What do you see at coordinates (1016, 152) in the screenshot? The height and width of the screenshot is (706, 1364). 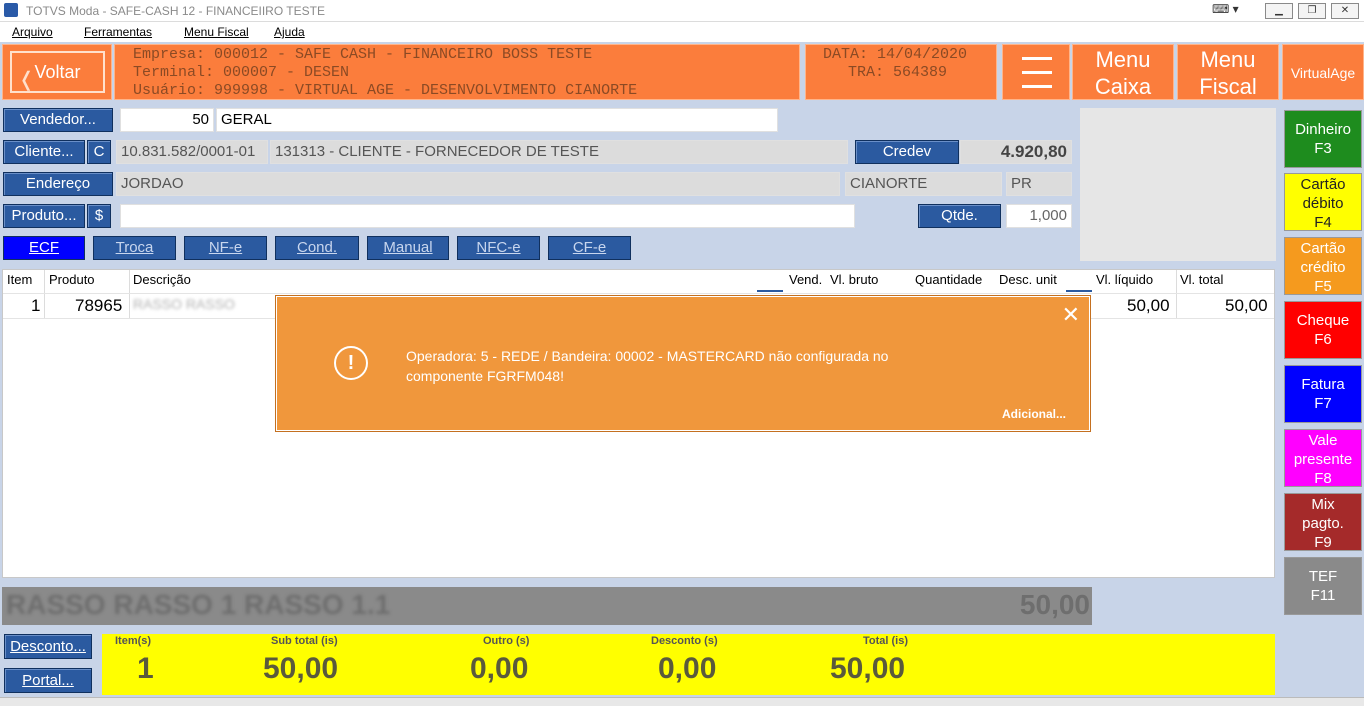 I see `credev-value: 4.920,80` at bounding box center [1016, 152].